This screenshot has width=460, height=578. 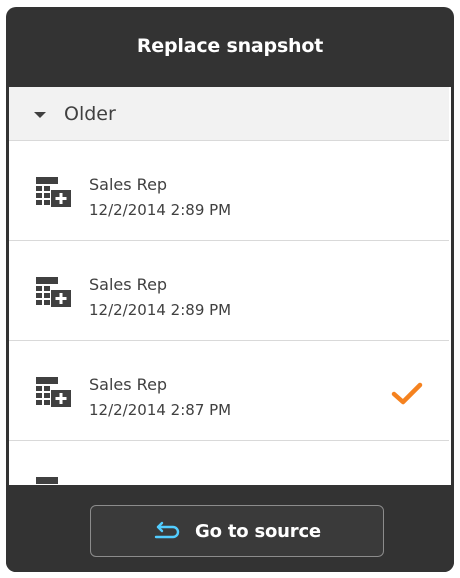 I want to click on dialog-footer: Go to source, so click(x=230, y=528).